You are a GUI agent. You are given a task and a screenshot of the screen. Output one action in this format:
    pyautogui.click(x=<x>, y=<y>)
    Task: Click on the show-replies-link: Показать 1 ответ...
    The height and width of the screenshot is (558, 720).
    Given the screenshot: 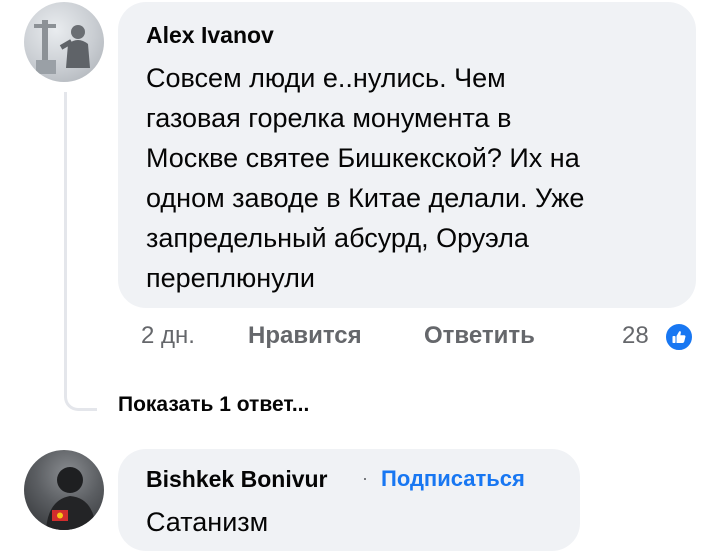 What is the action you would take?
    pyautogui.click(x=213, y=405)
    